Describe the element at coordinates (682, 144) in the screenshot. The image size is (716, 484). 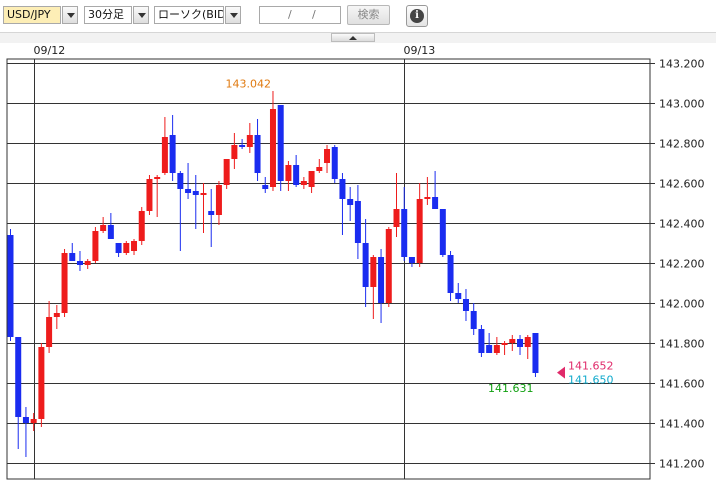
I see `y-axis-tick-label: 142.800` at that location.